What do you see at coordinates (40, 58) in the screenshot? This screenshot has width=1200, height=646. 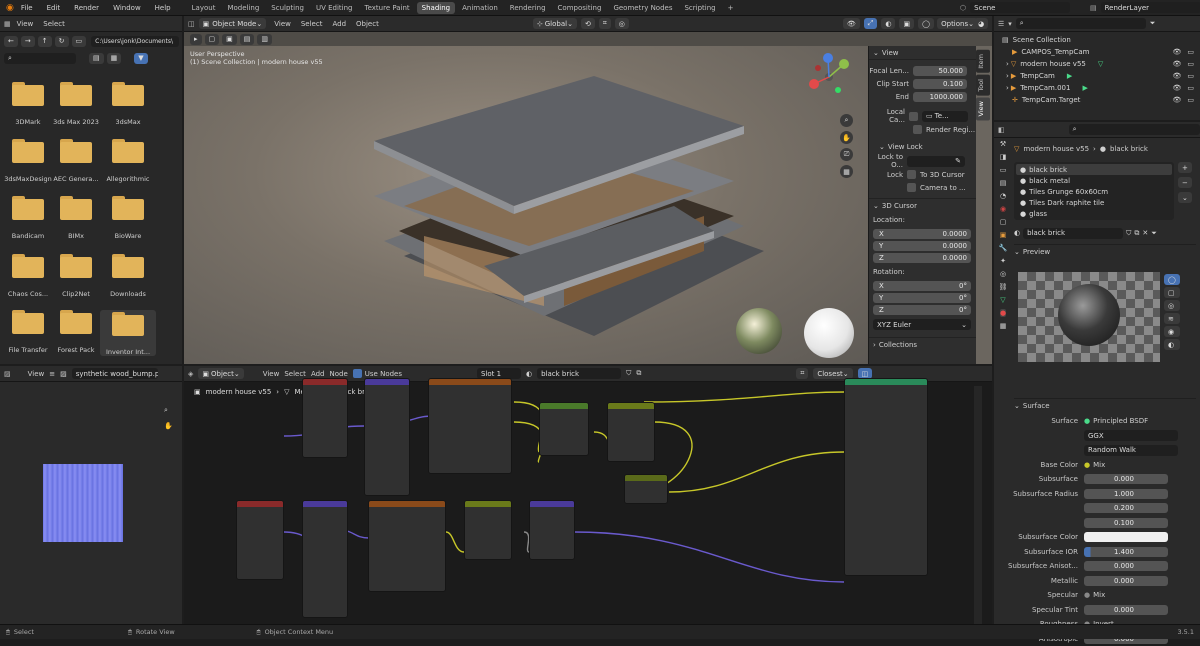 I see `file-search-input: ⌕` at bounding box center [40, 58].